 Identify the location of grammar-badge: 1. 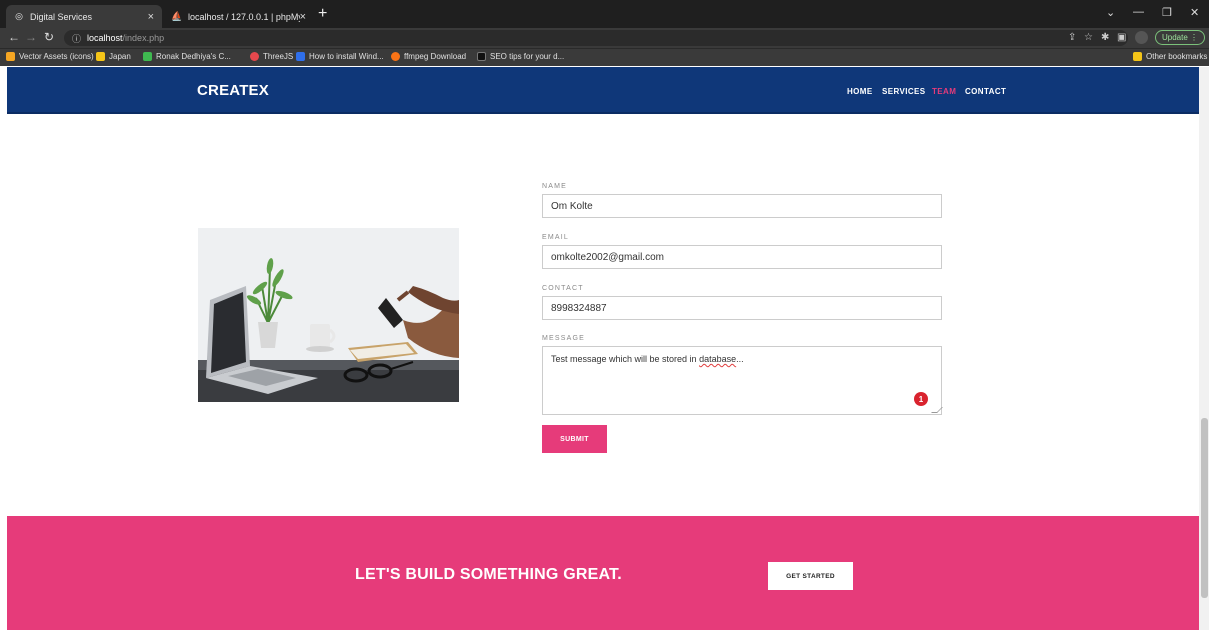
(921, 399).